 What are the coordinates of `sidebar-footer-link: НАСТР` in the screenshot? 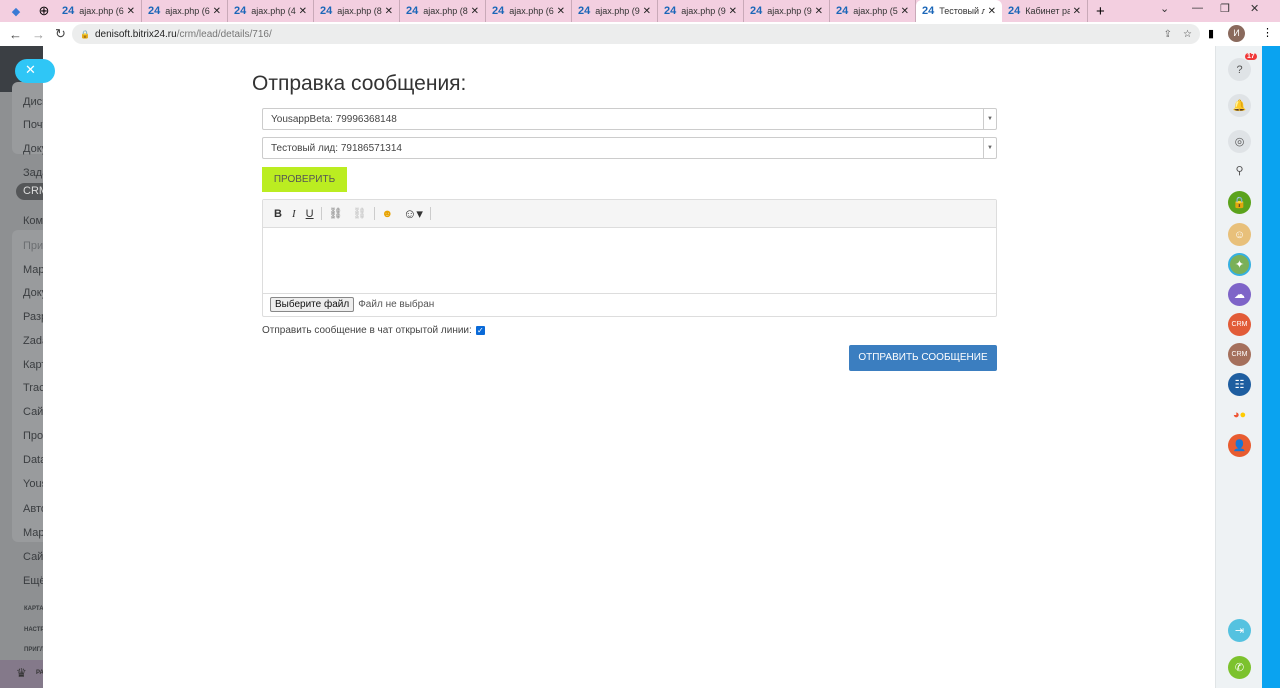 It's located at (33, 630).